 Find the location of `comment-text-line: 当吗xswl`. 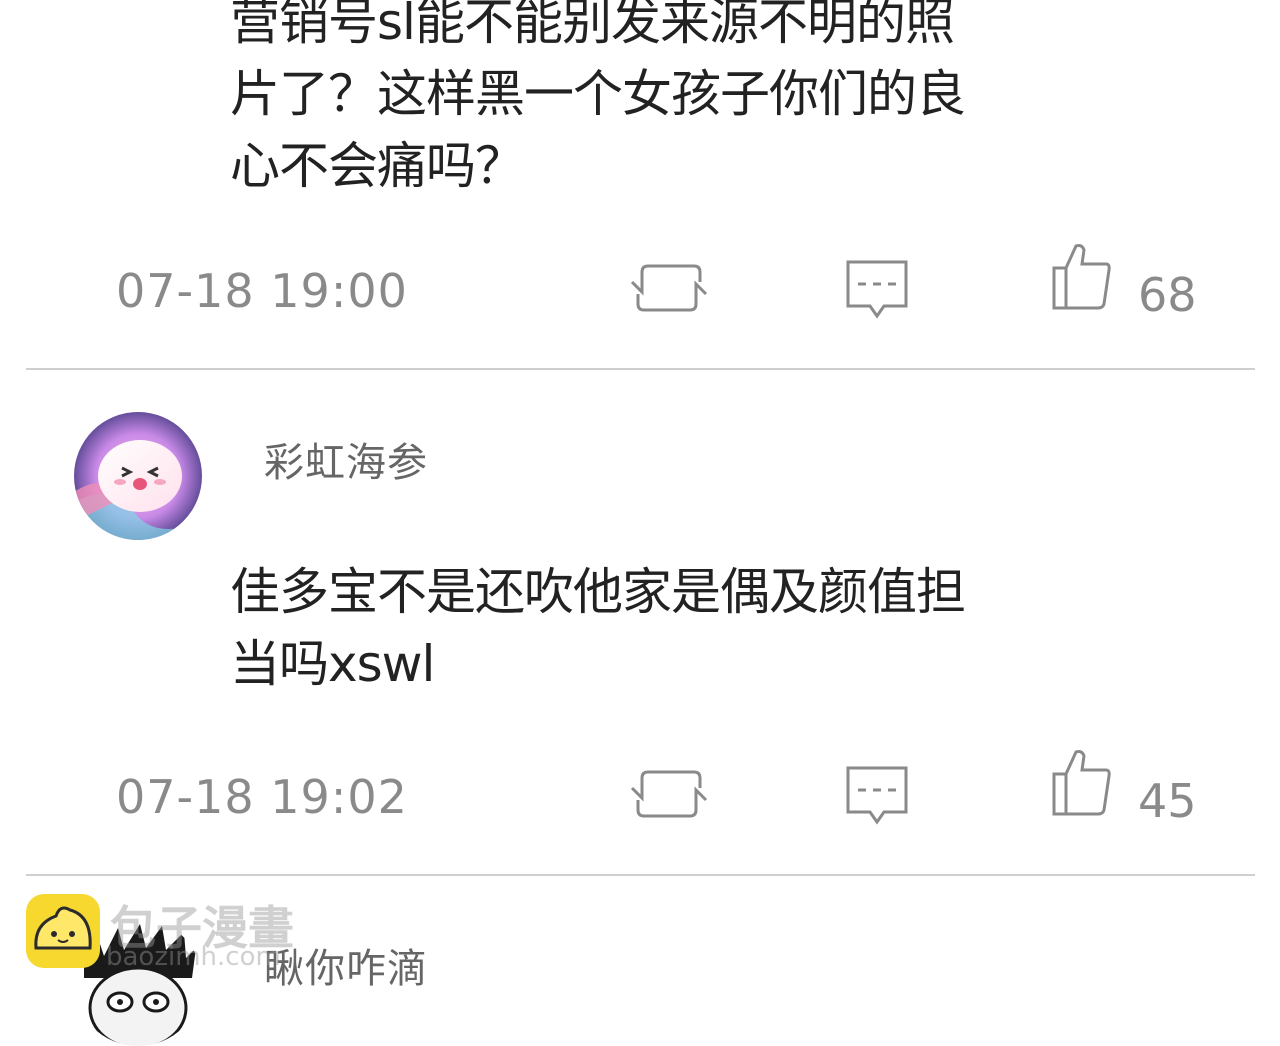

comment-text-line: 当吗xswl is located at coordinates (332, 664).